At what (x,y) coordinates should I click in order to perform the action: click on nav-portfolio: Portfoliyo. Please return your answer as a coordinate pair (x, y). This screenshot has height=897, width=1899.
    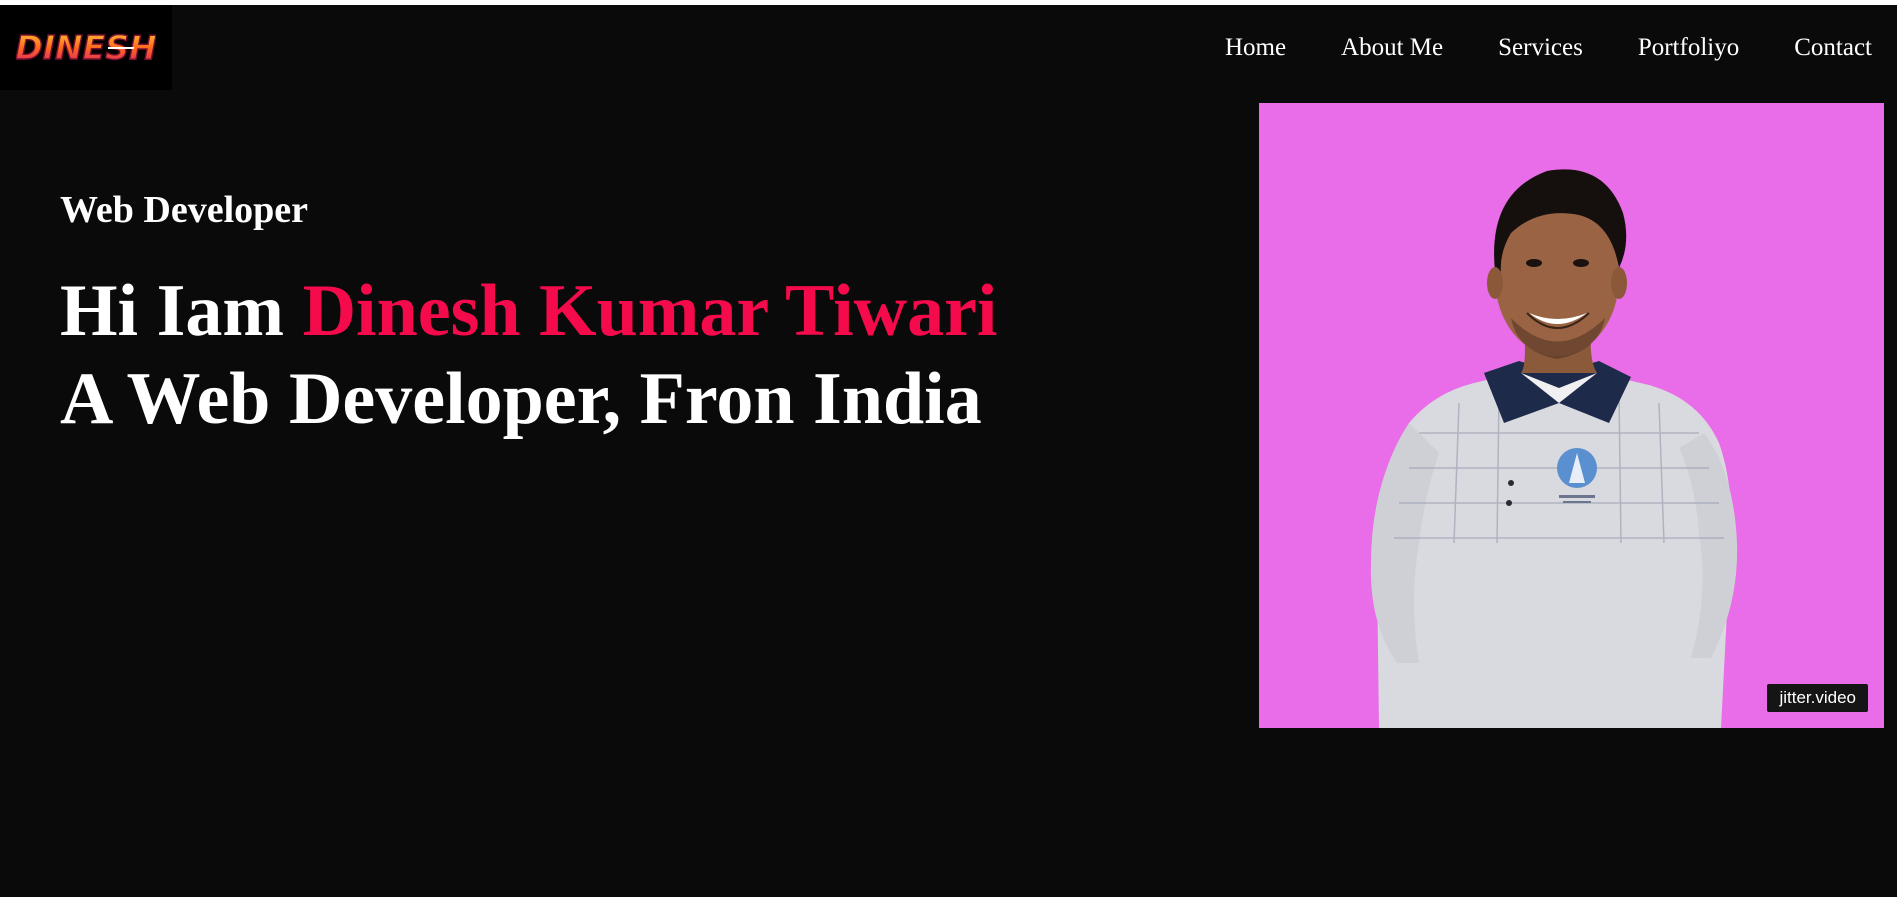
    Looking at the image, I should click on (1688, 47).